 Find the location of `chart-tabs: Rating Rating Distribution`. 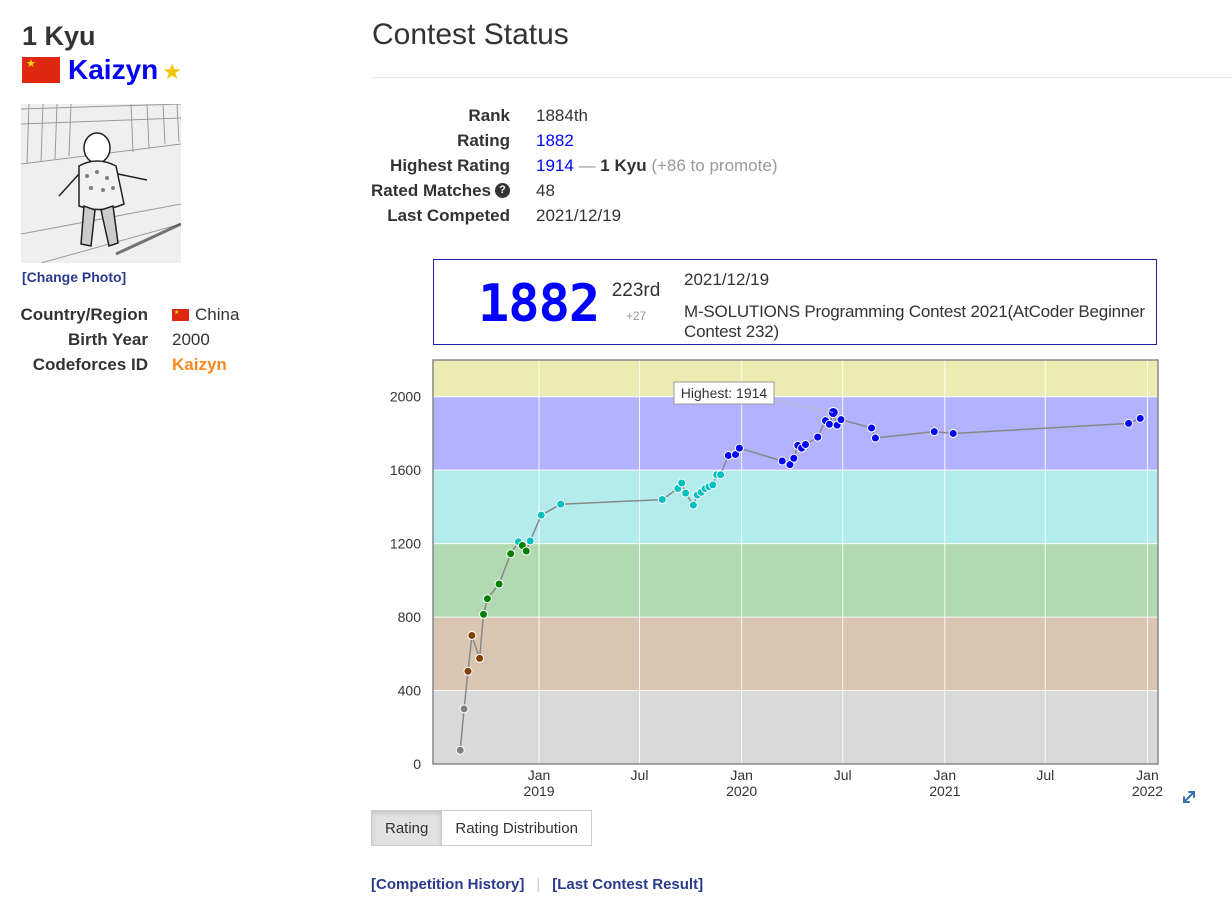

chart-tabs: Rating Rating Distribution is located at coordinates (481, 828).